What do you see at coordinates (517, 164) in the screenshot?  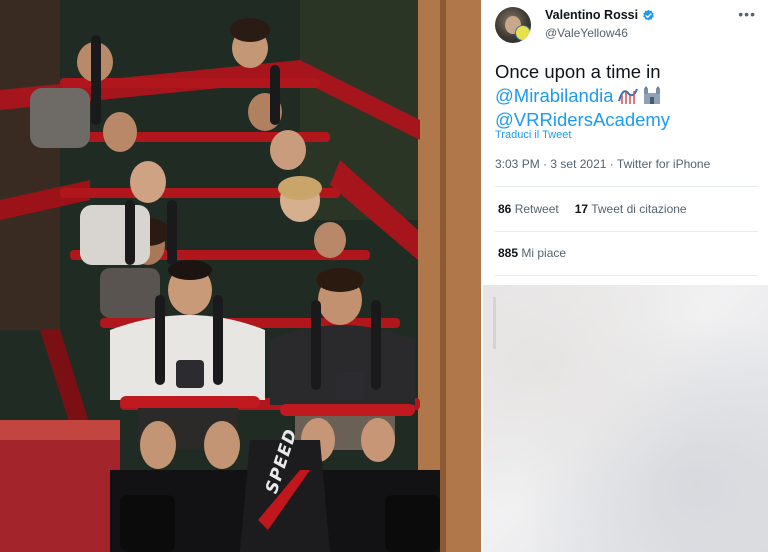 I see `tweet-time: 3:03 PM` at bounding box center [517, 164].